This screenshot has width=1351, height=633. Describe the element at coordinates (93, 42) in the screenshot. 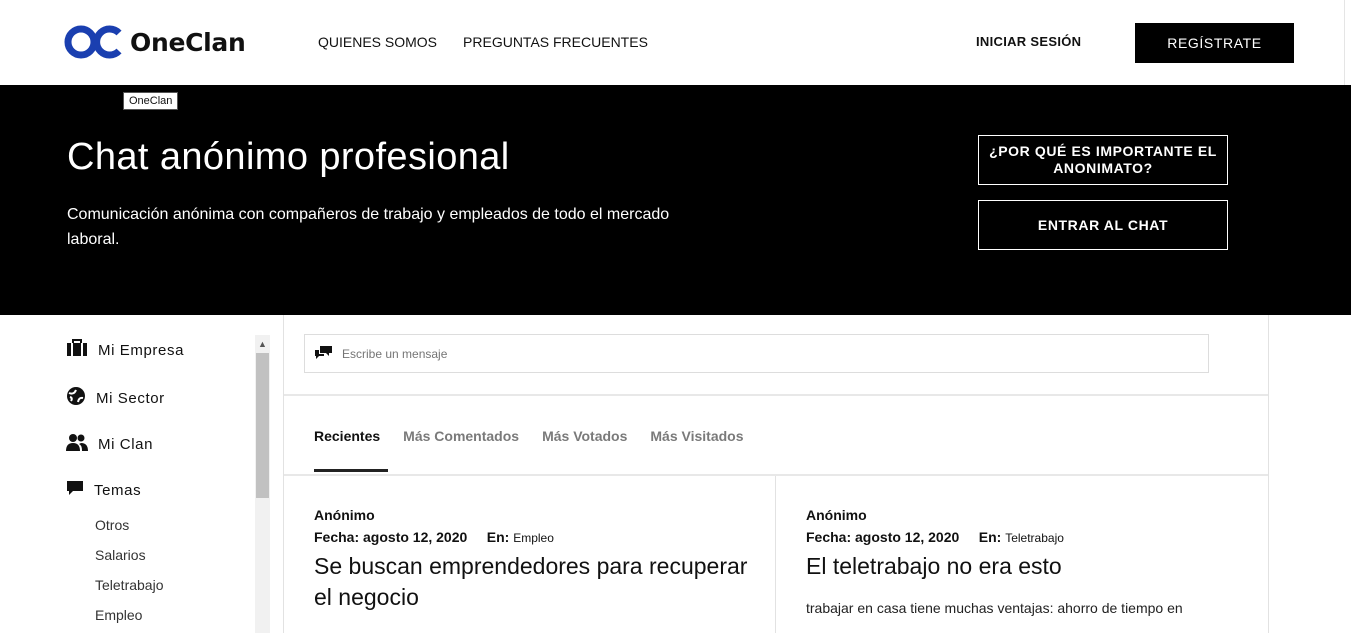

I see `oneclan-logo-icon` at that location.